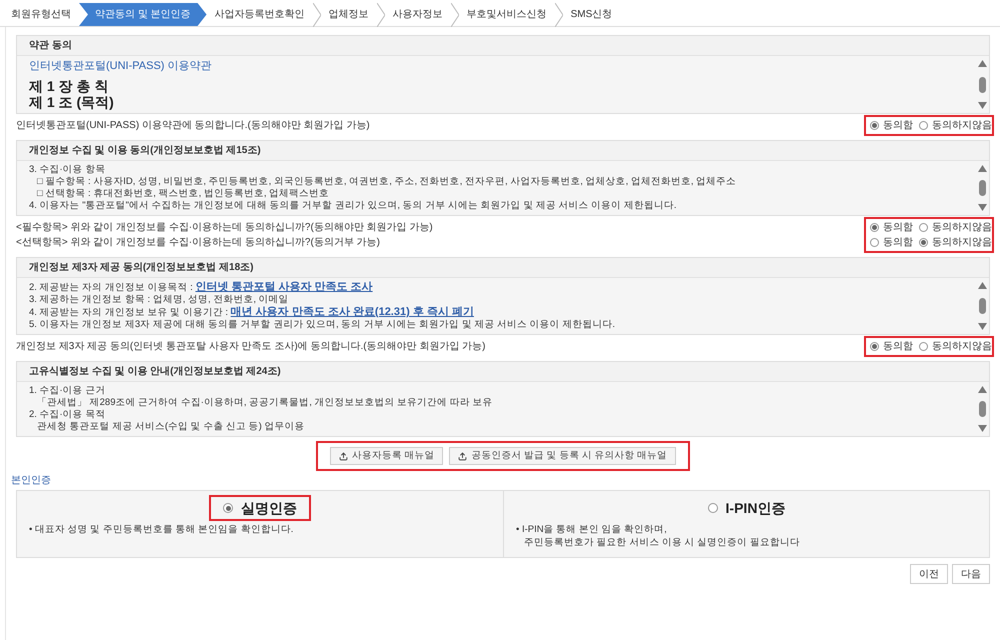 The height and width of the screenshot is (640, 1000). I want to click on terms-line: 4. 제공받는 자의 개인정보 보유 및 이용기간 :, so click(129, 312).